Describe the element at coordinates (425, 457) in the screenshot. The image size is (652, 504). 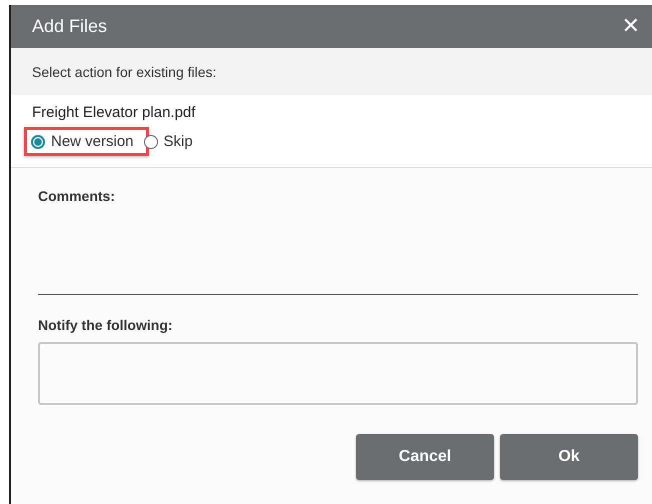
I see `cancel-button: Cancel` at that location.